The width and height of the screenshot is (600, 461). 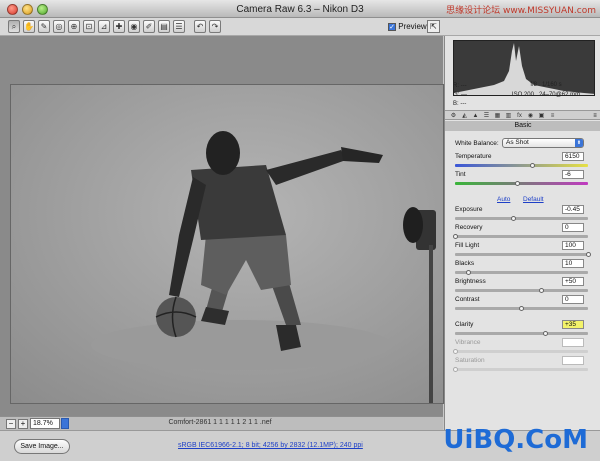 What do you see at coordinates (470, 281) in the screenshot?
I see `brightness-label: Brightness` at bounding box center [470, 281].